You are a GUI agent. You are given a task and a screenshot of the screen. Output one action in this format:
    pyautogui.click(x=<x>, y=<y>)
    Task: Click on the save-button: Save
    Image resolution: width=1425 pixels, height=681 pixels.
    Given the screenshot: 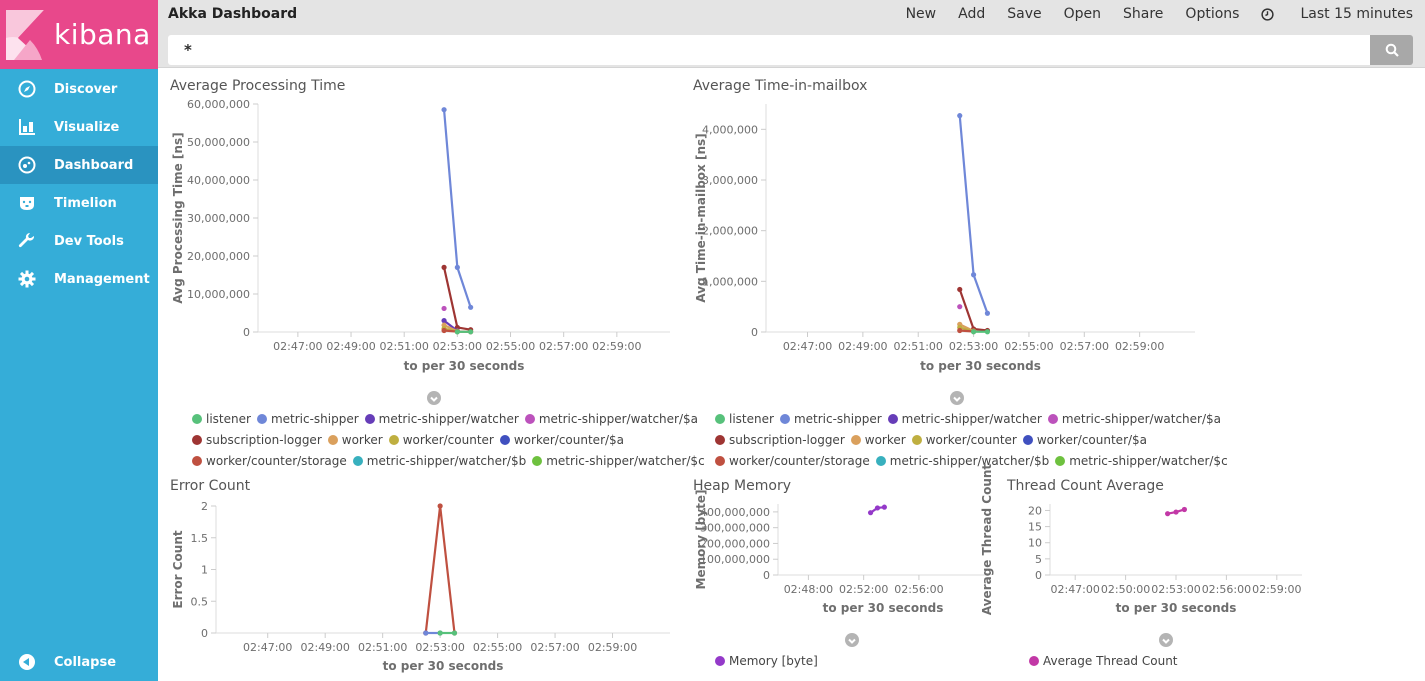 What is the action you would take?
    pyautogui.click(x=1024, y=14)
    